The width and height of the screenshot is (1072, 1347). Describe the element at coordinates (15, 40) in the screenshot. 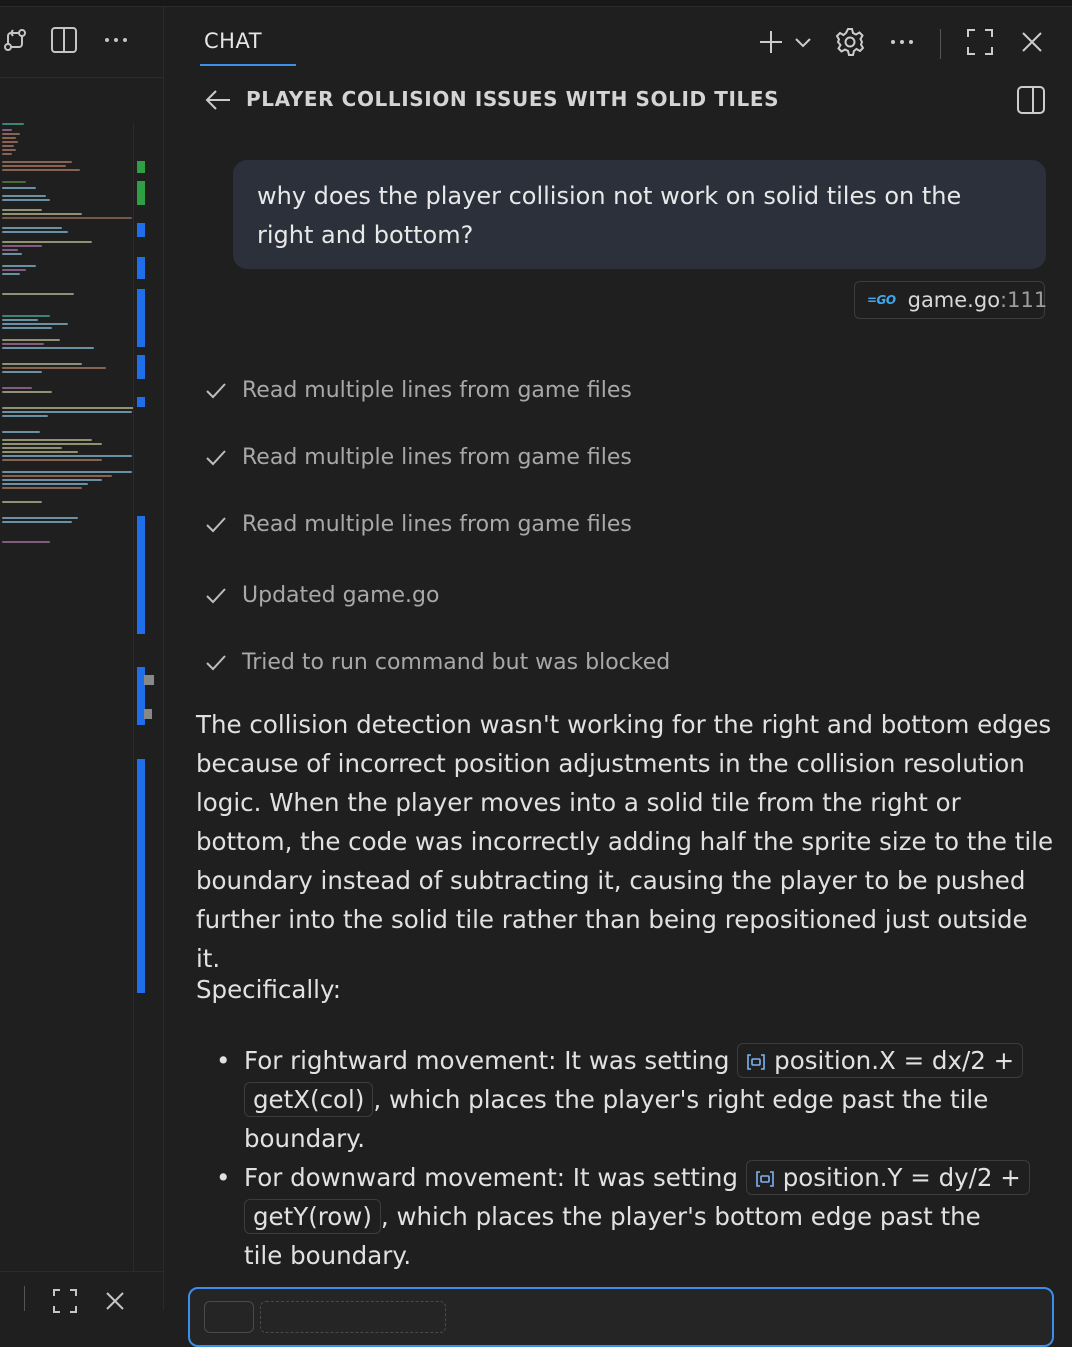

I see `source-control-icon` at that location.